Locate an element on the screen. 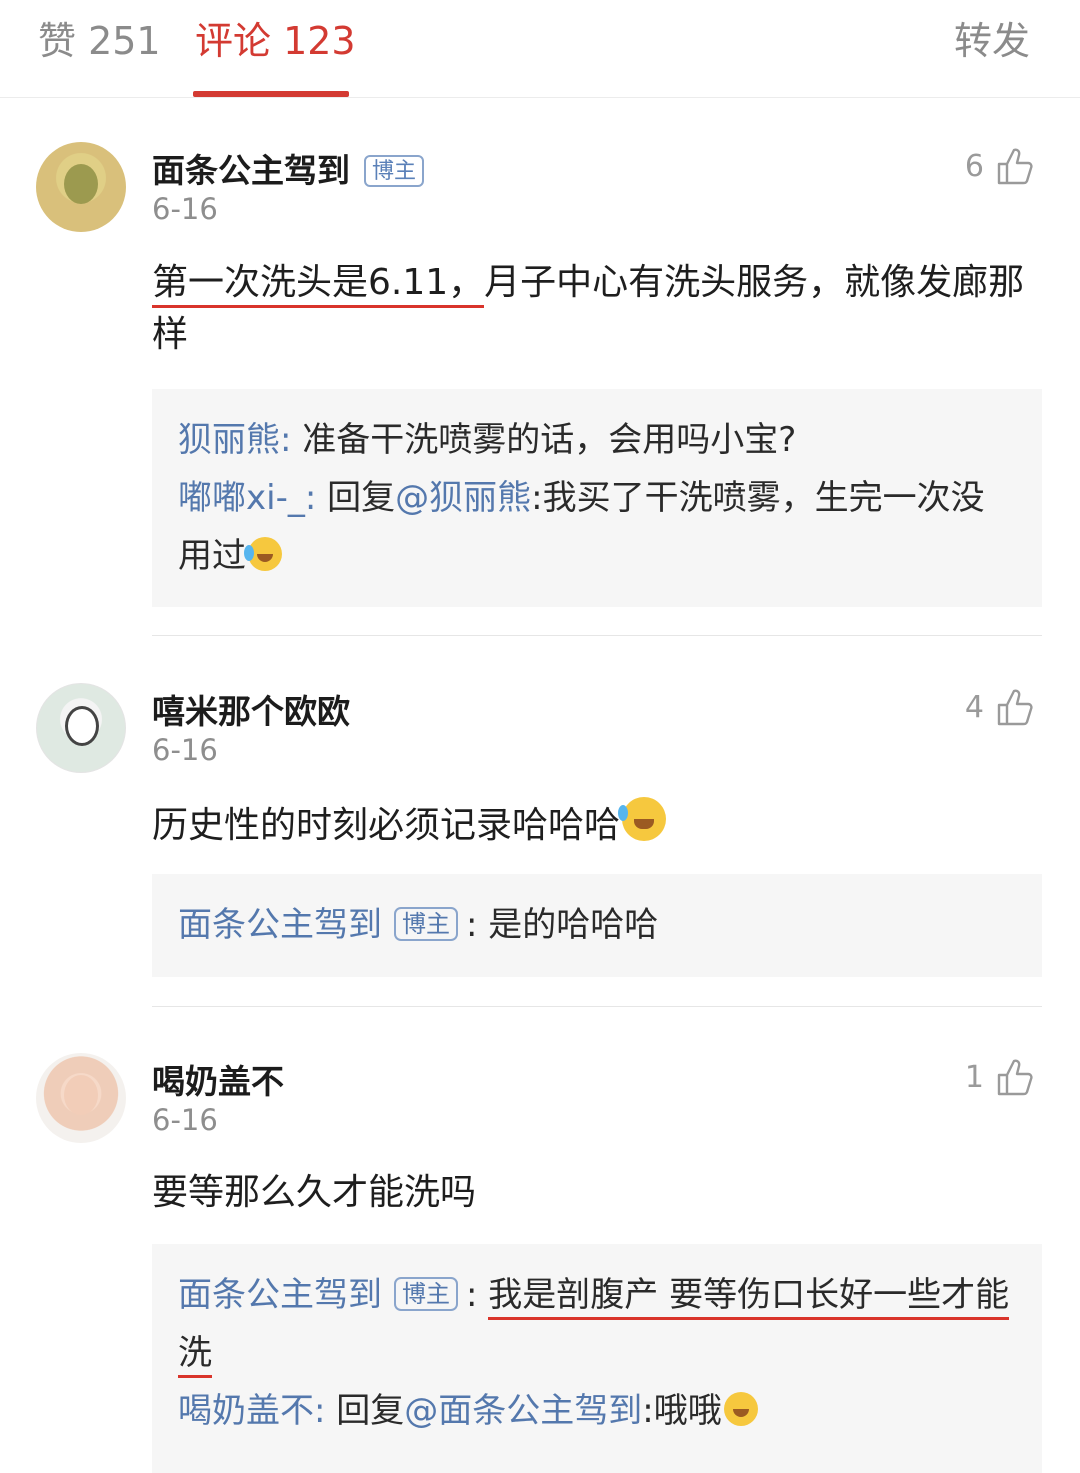 This screenshot has height=1473, width=1080. like-button: 6 is located at coordinates (999, 166).